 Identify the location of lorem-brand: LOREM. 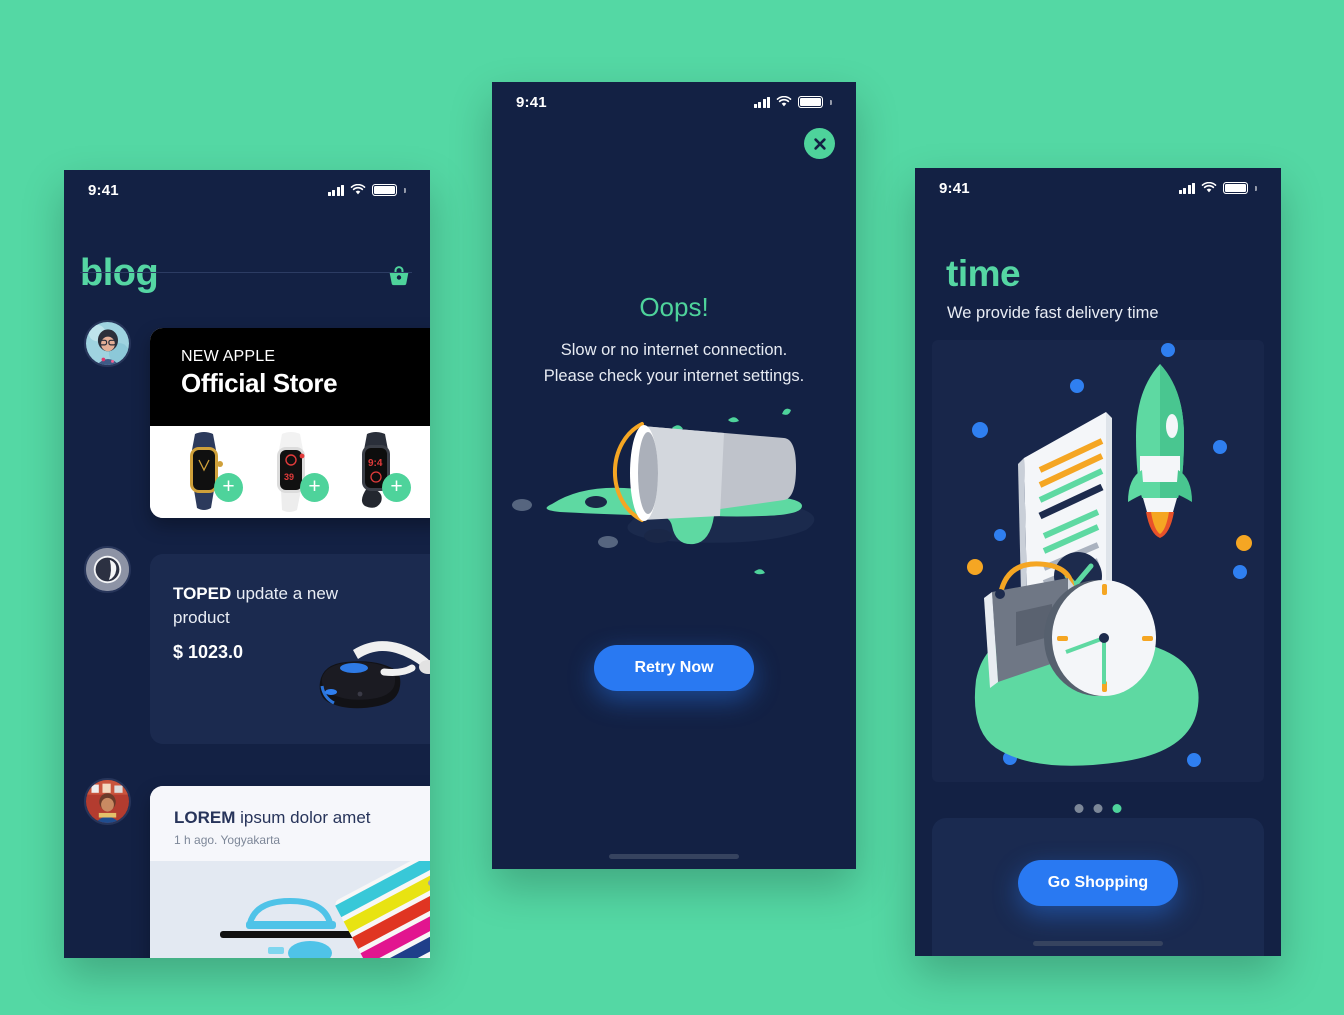
(205, 817).